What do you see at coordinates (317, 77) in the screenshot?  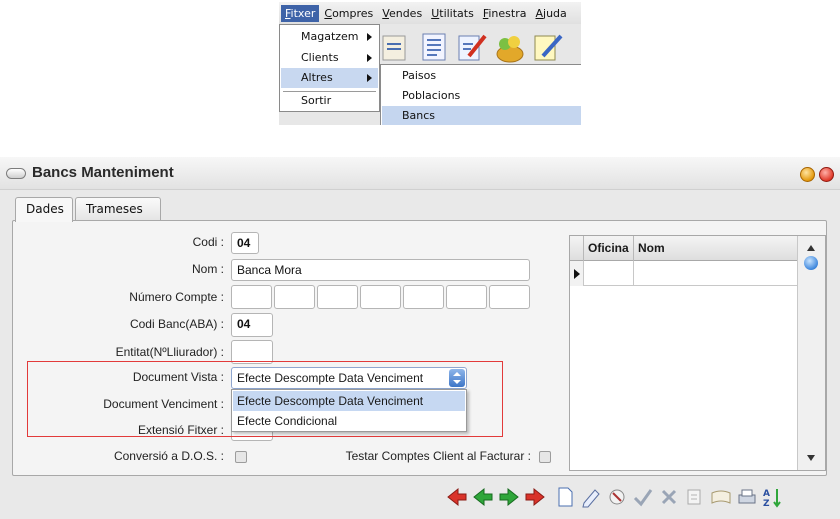 I see `menu-item-label: Altres` at bounding box center [317, 77].